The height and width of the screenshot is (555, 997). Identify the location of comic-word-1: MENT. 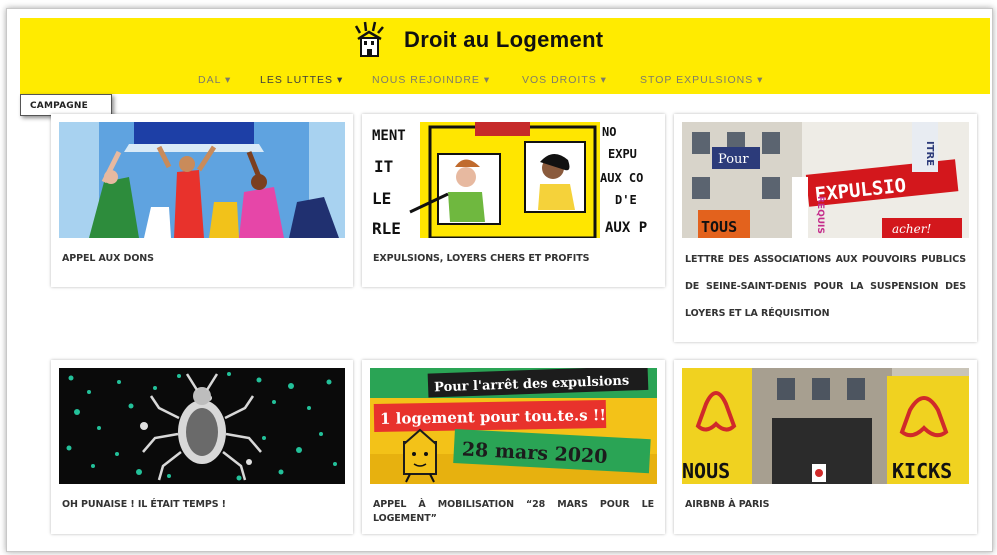
(389, 136).